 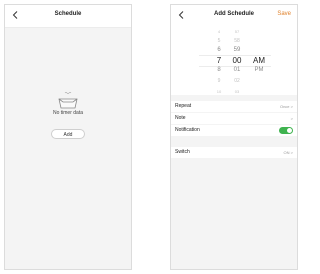 What do you see at coordinates (234, 152) in the screenshot?
I see `switch-row: Switch ON >` at bounding box center [234, 152].